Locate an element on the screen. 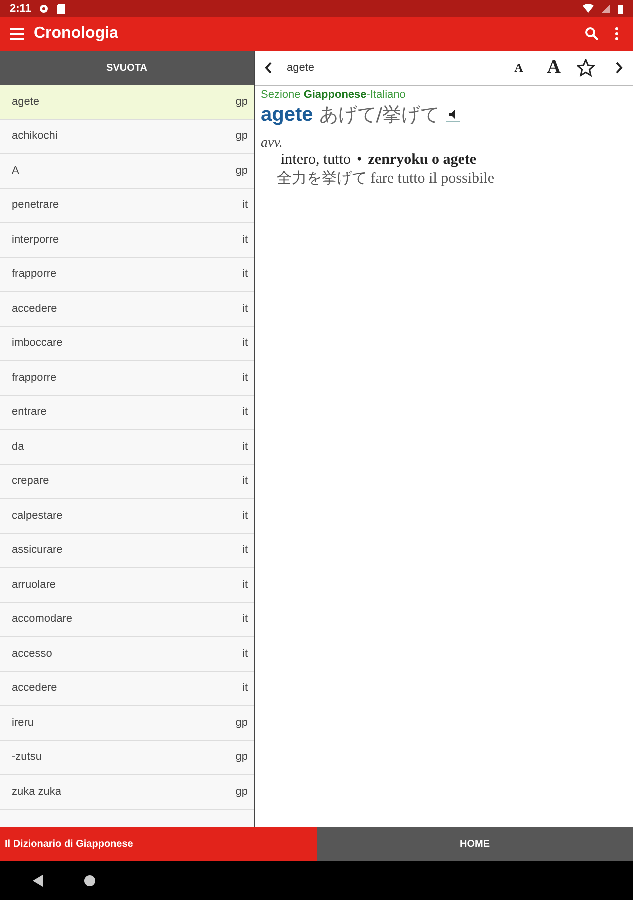 The width and height of the screenshot is (633, 900). history-word: penetrare is located at coordinates (36, 205).